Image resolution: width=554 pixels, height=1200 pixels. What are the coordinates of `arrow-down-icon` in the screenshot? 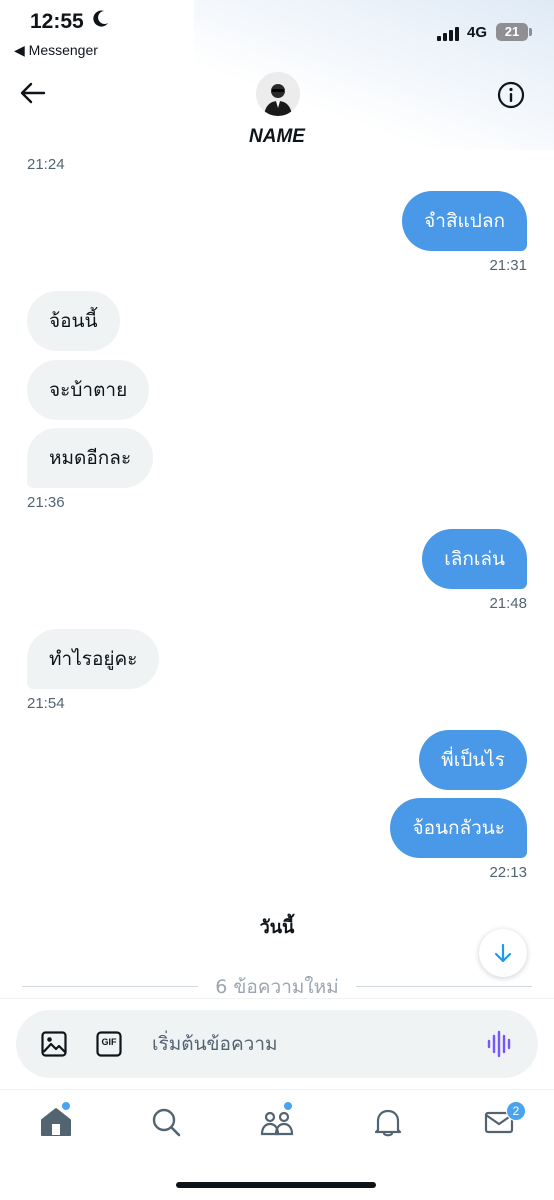 It's located at (503, 953).